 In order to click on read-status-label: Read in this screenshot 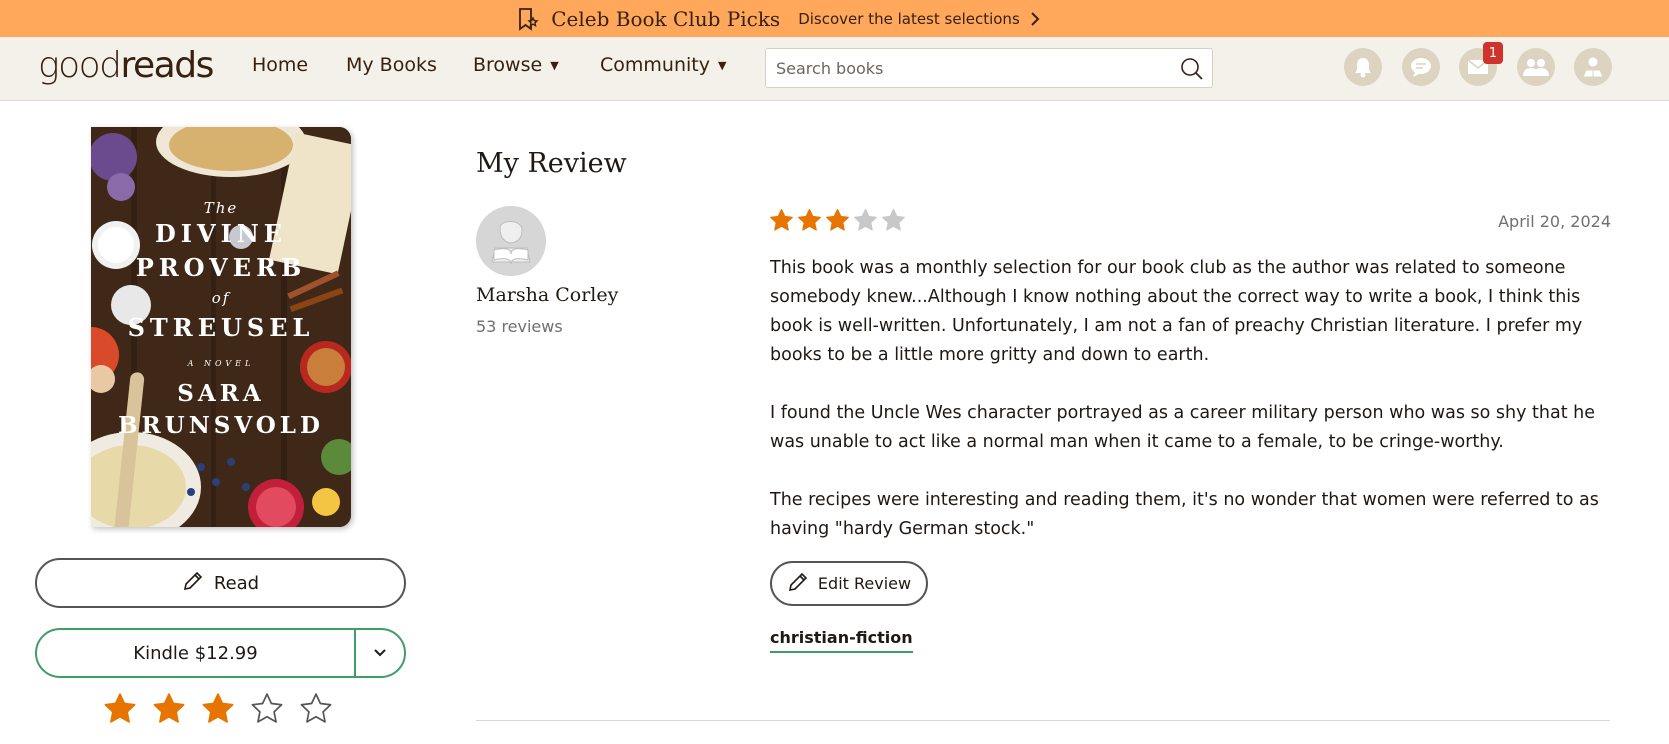, I will do `click(236, 583)`.